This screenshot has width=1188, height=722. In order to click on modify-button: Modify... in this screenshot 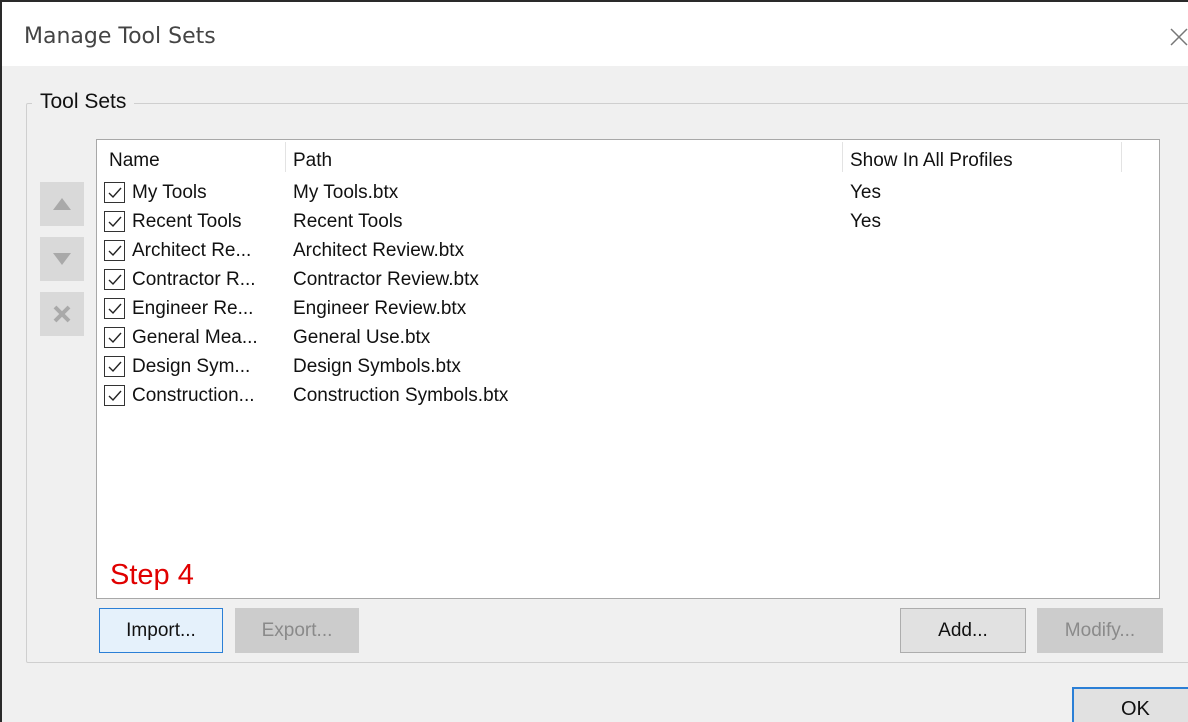, I will do `click(1100, 630)`.